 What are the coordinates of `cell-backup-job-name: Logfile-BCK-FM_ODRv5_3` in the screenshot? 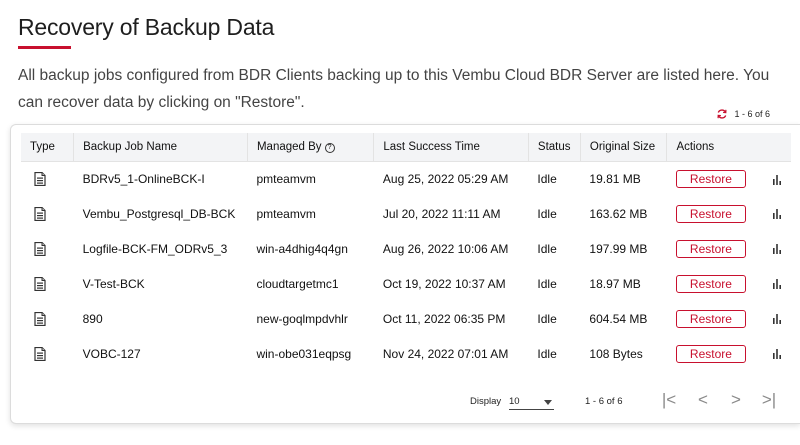 It's located at (161, 248).